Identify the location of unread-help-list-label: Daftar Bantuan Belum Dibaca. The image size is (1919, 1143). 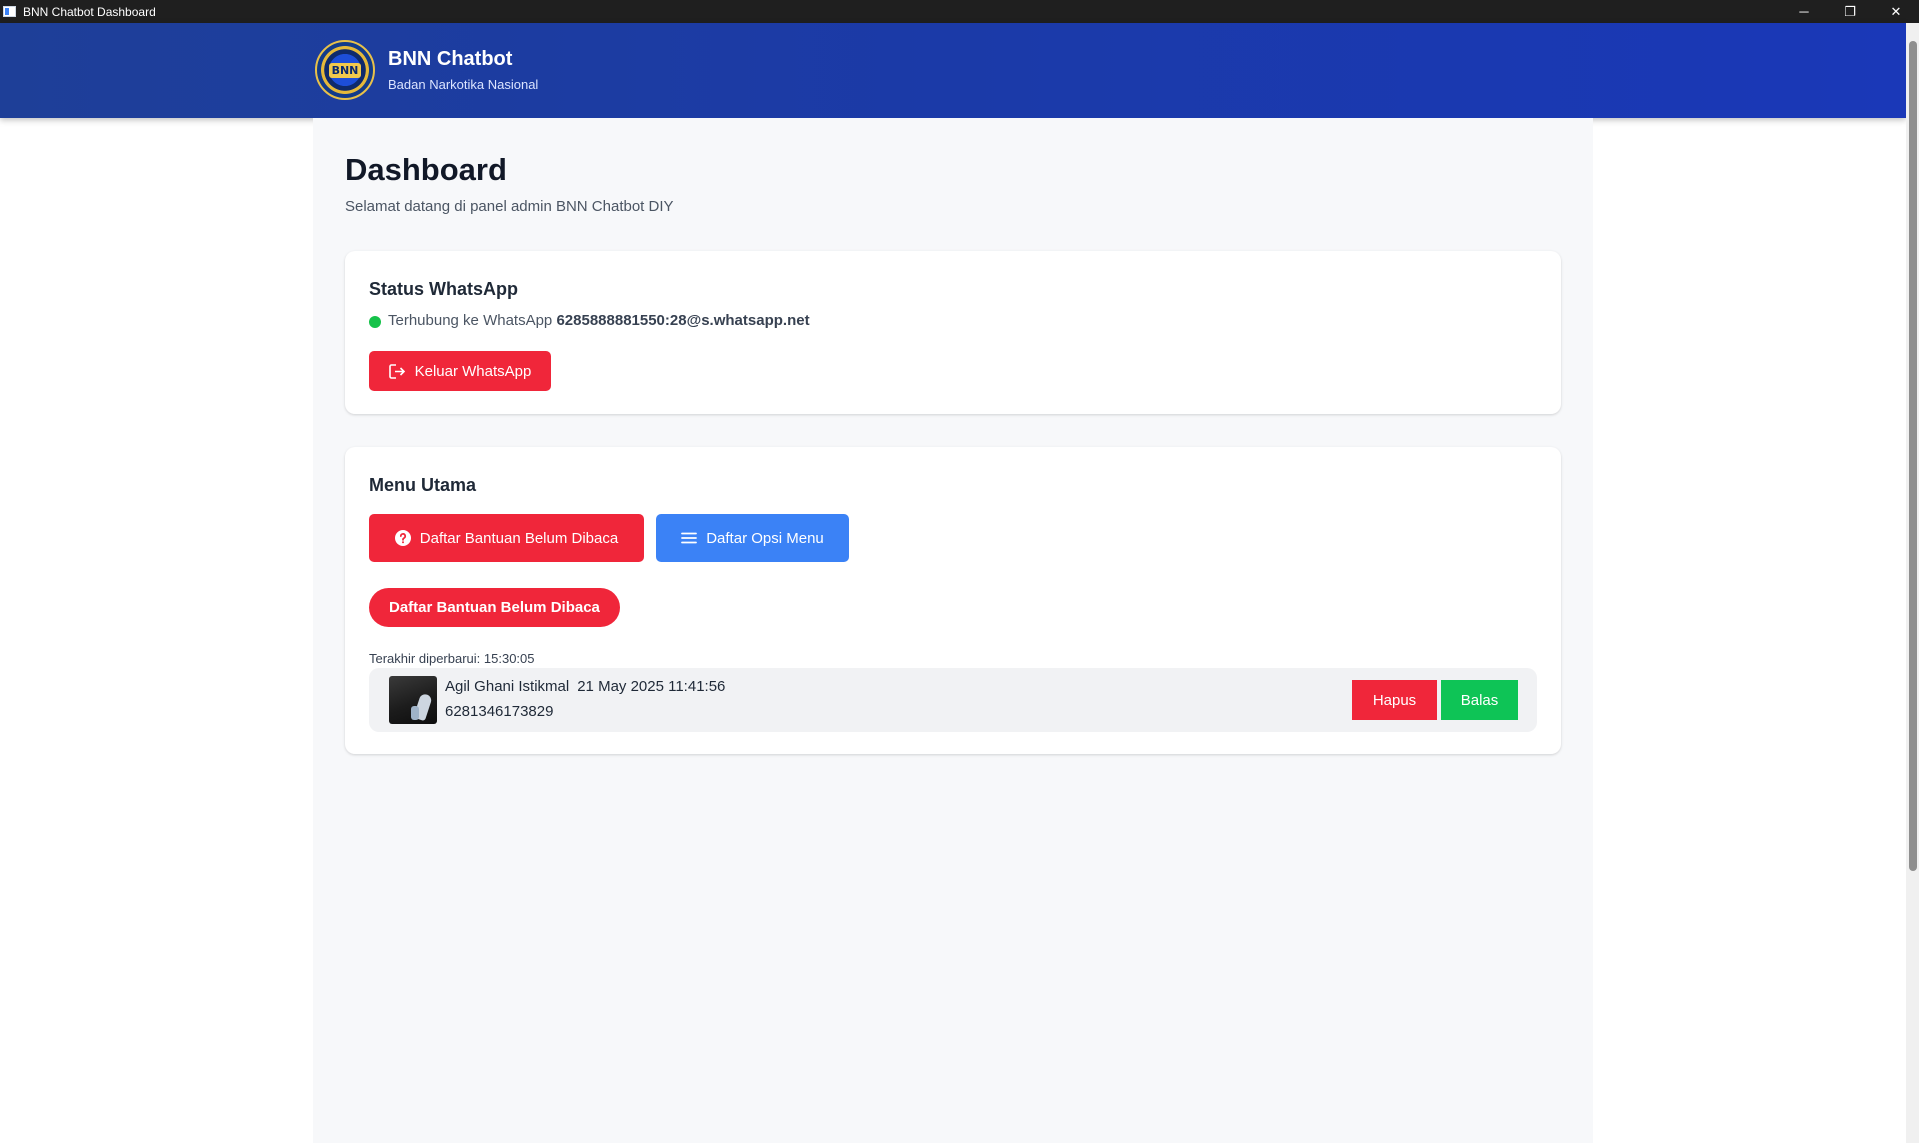
(519, 538).